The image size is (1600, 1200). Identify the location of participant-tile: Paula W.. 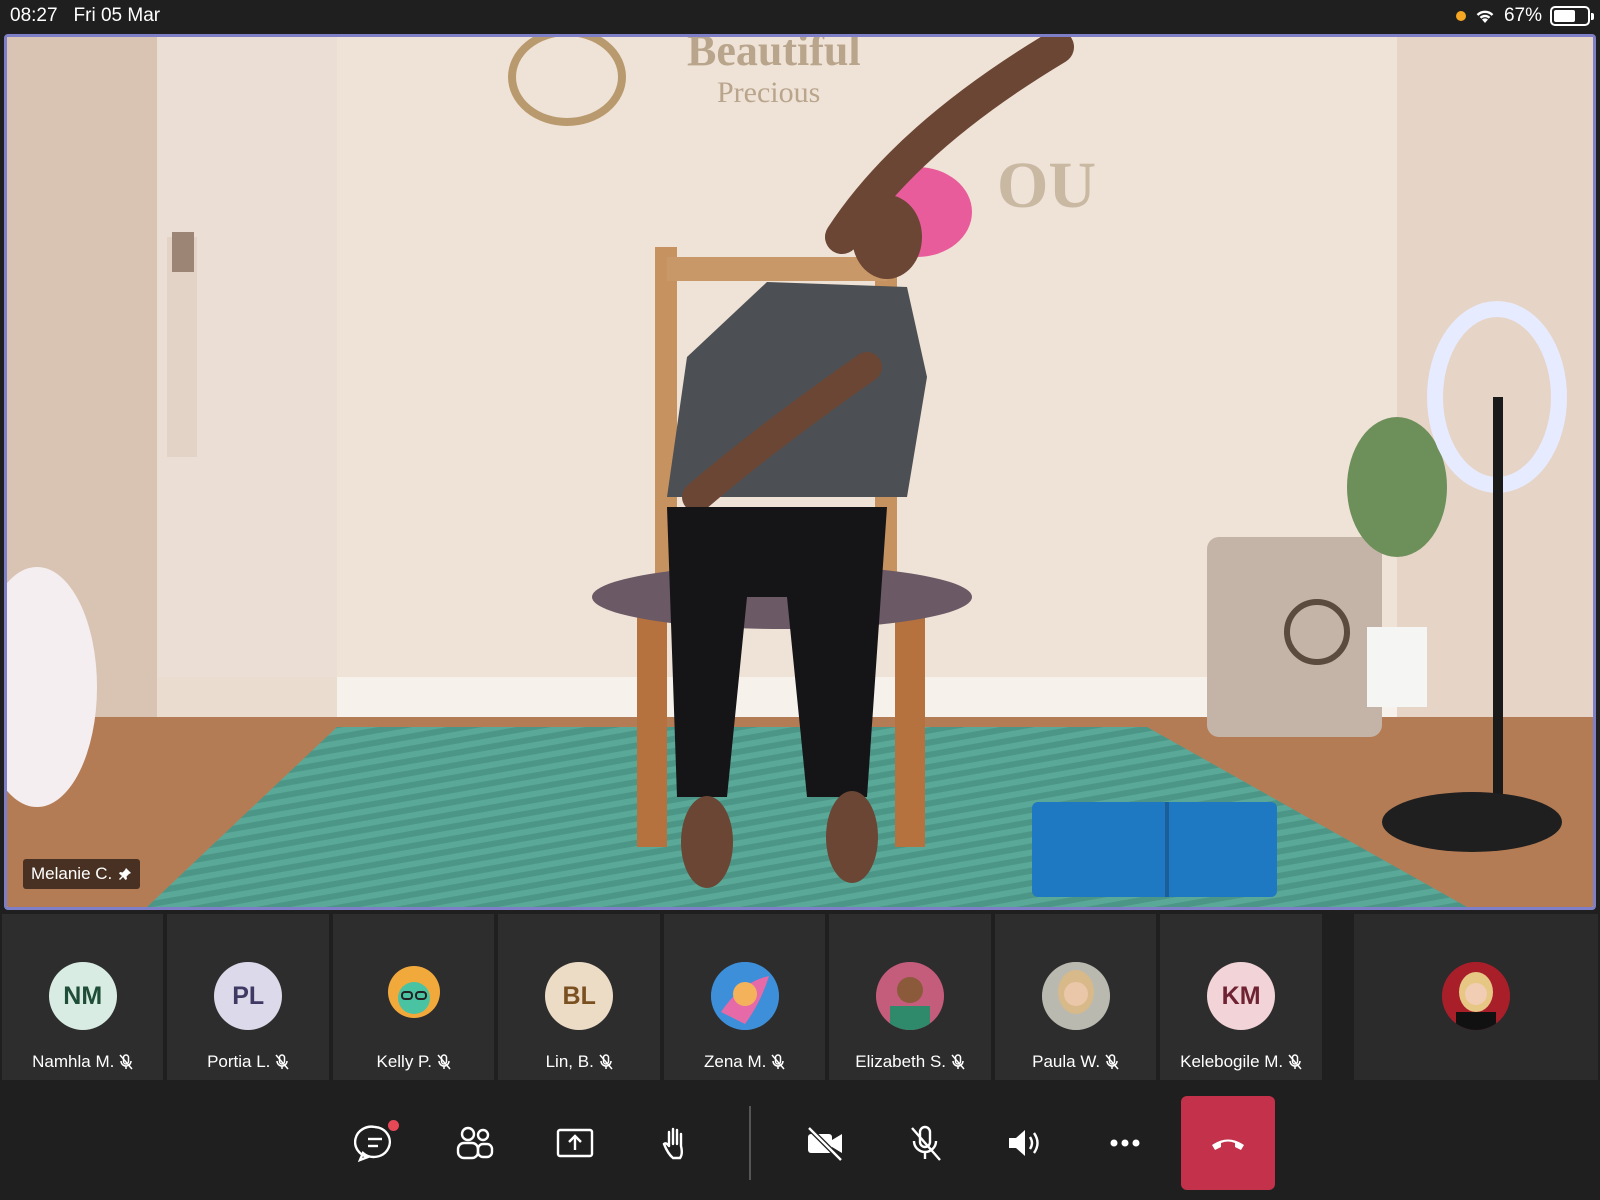
(1075, 997).